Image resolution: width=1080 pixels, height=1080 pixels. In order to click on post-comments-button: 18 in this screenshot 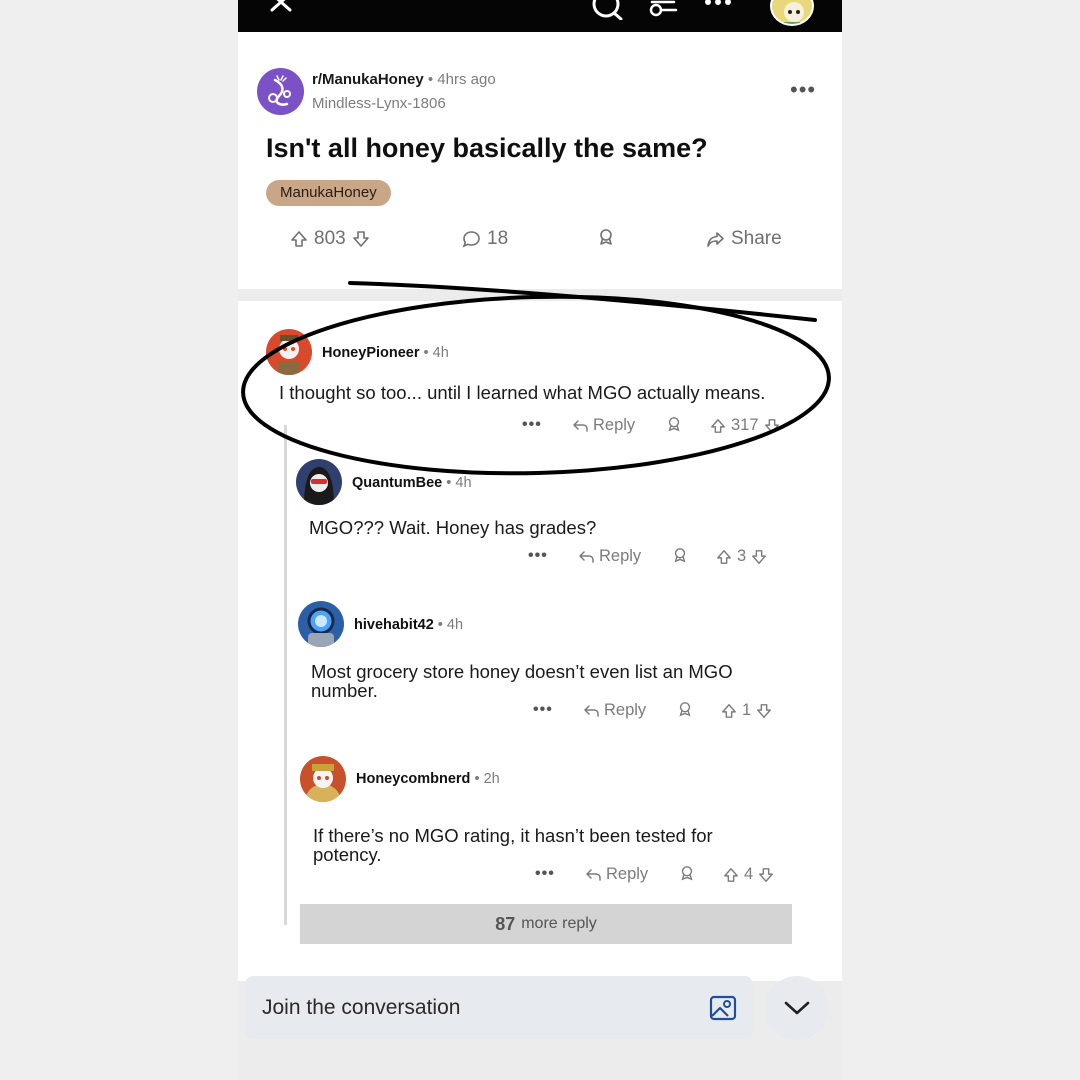, I will do `click(485, 239)`.